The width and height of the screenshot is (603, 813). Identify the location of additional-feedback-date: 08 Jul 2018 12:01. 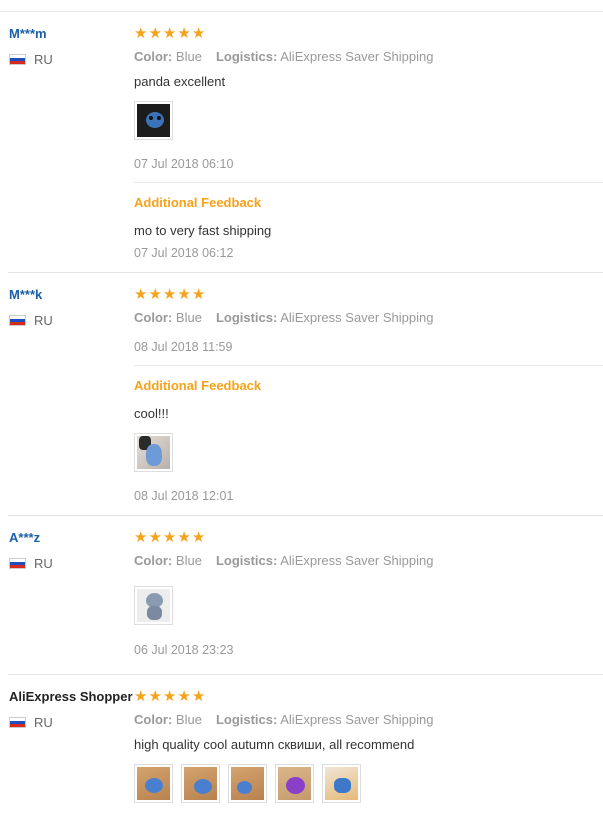
(184, 496).